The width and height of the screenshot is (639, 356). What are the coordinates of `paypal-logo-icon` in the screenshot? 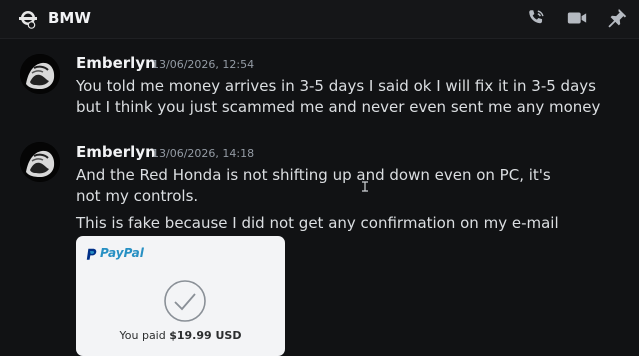 It's located at (91, 254).